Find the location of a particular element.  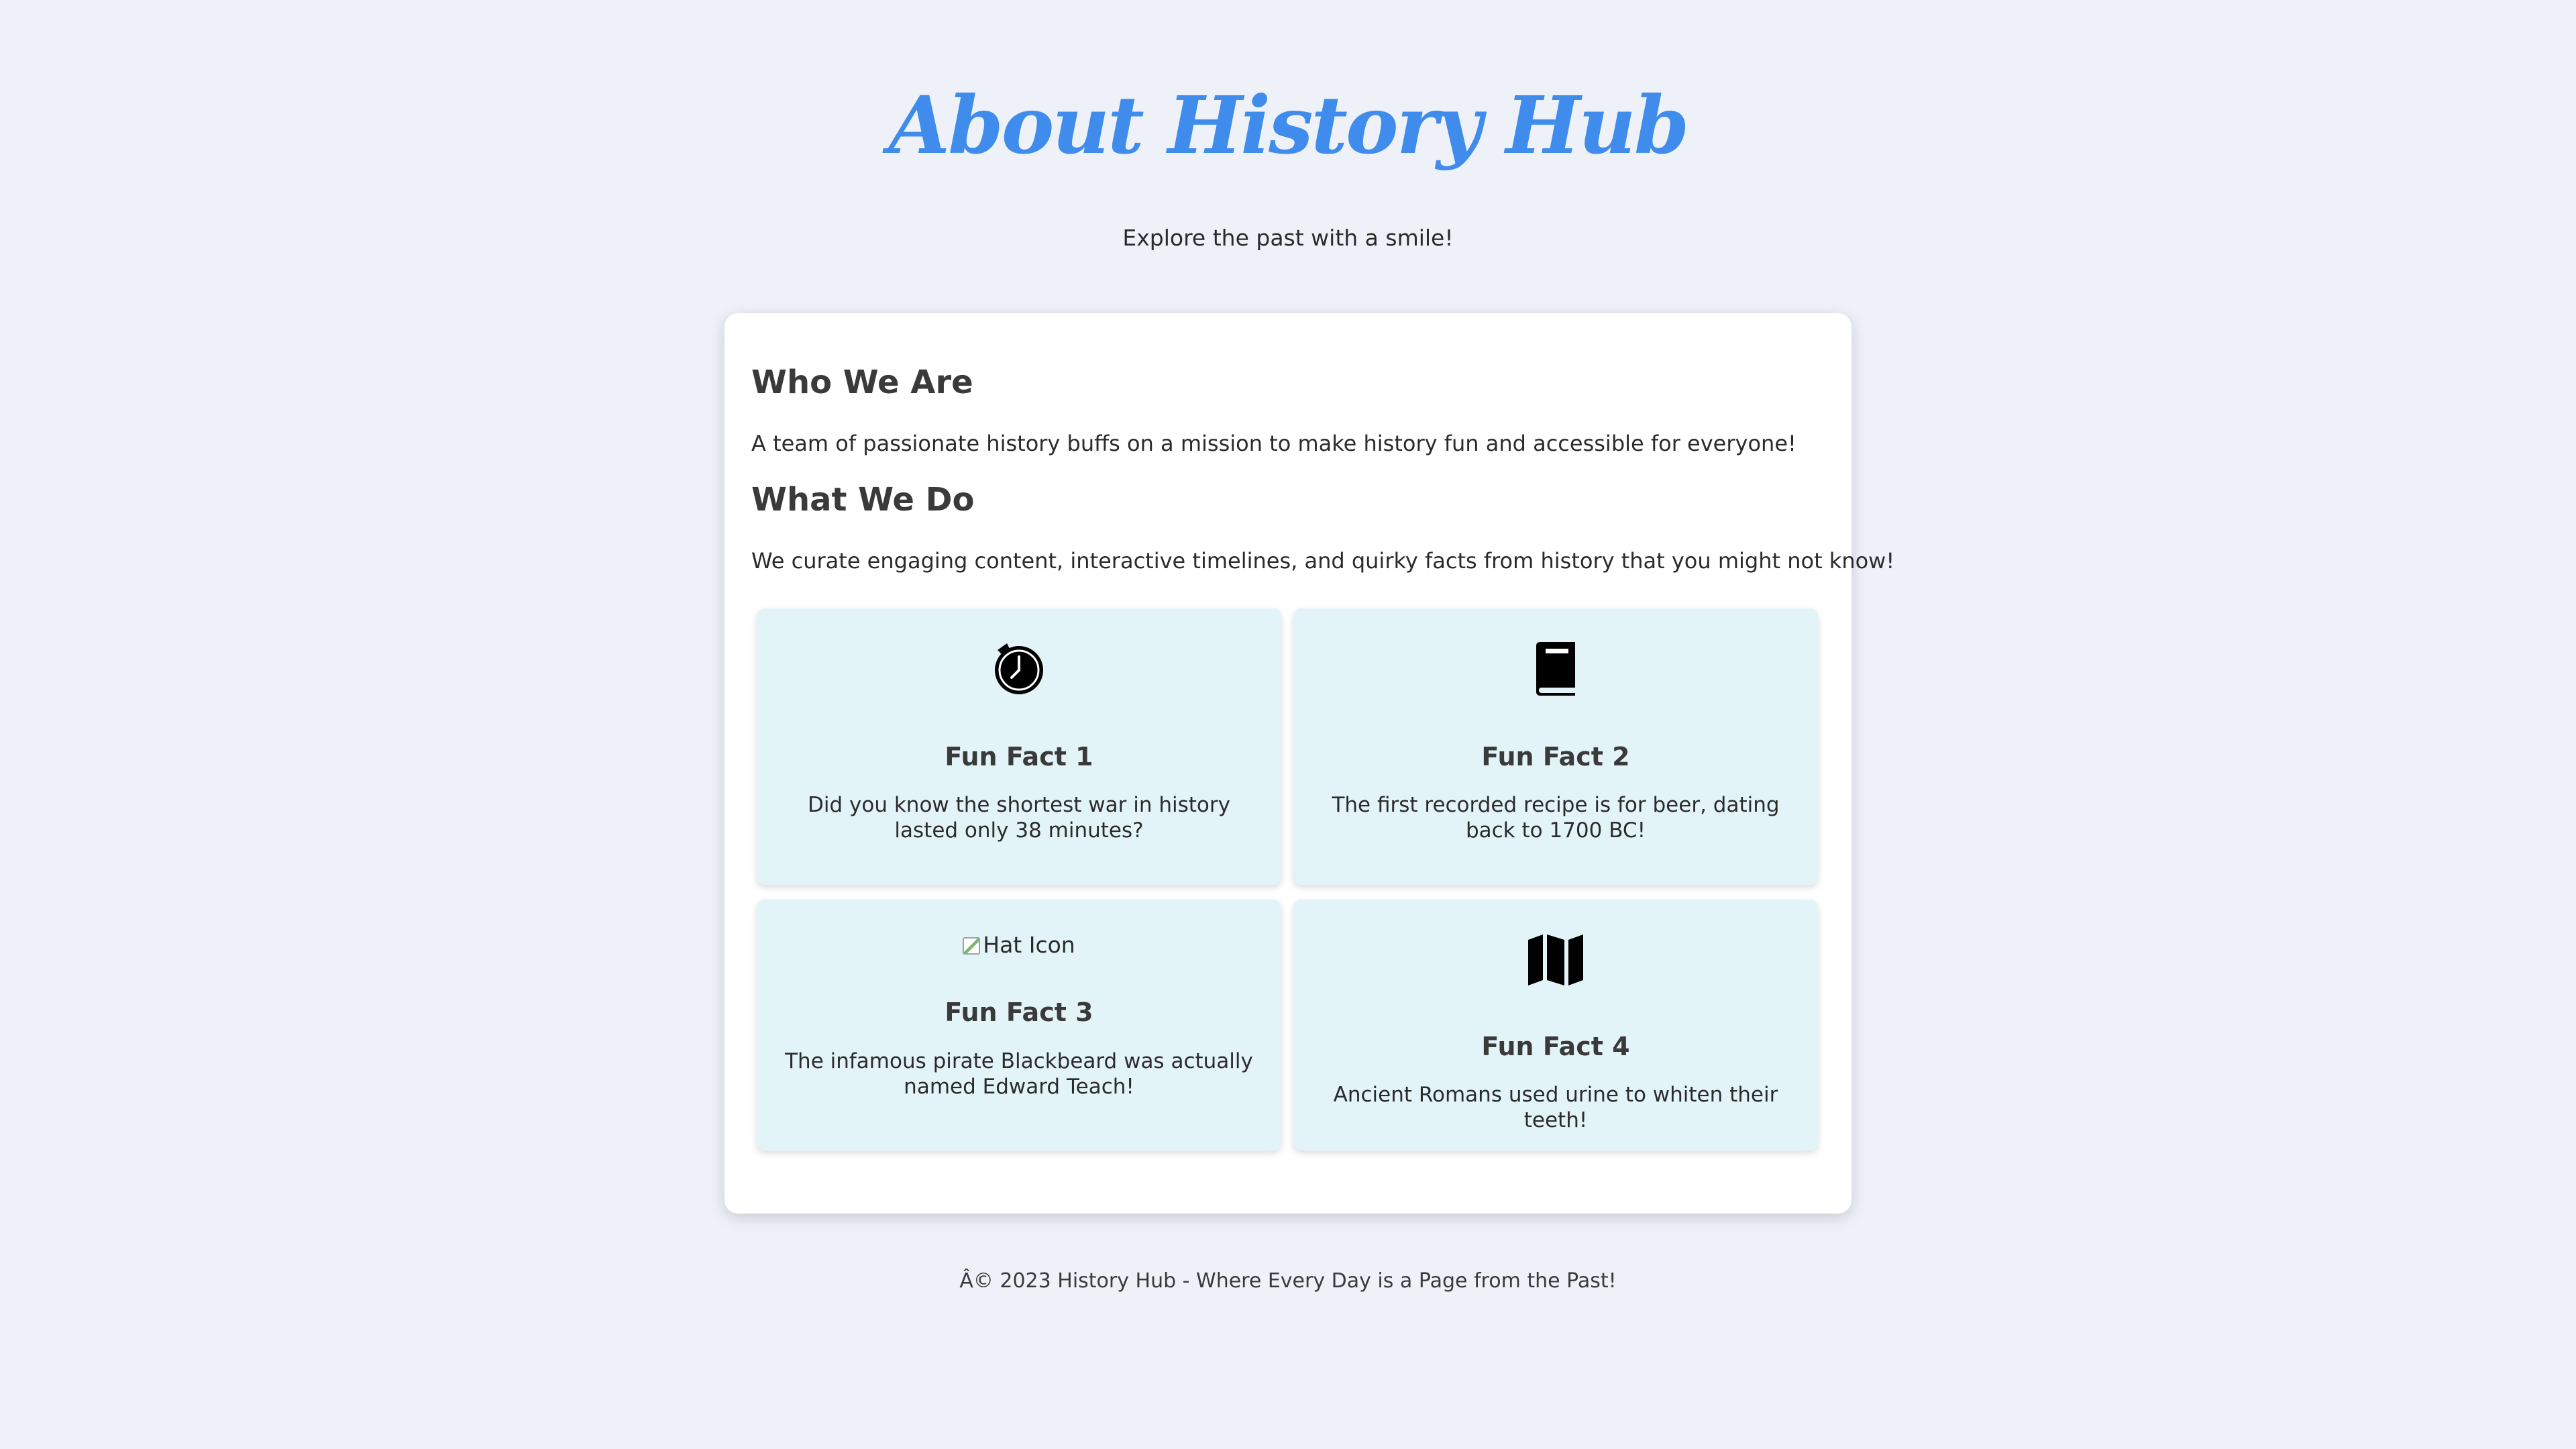

fun-fact-title: Fun Fact 4 is located at coordinates (1555, 1046).